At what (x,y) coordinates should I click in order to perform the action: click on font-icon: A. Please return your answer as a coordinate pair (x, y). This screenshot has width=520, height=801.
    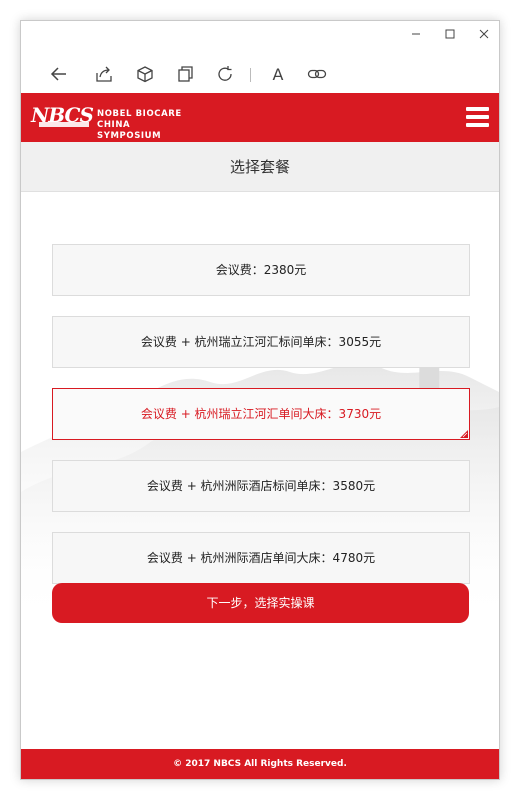
    Looking at the image, I should click on (278, 74).